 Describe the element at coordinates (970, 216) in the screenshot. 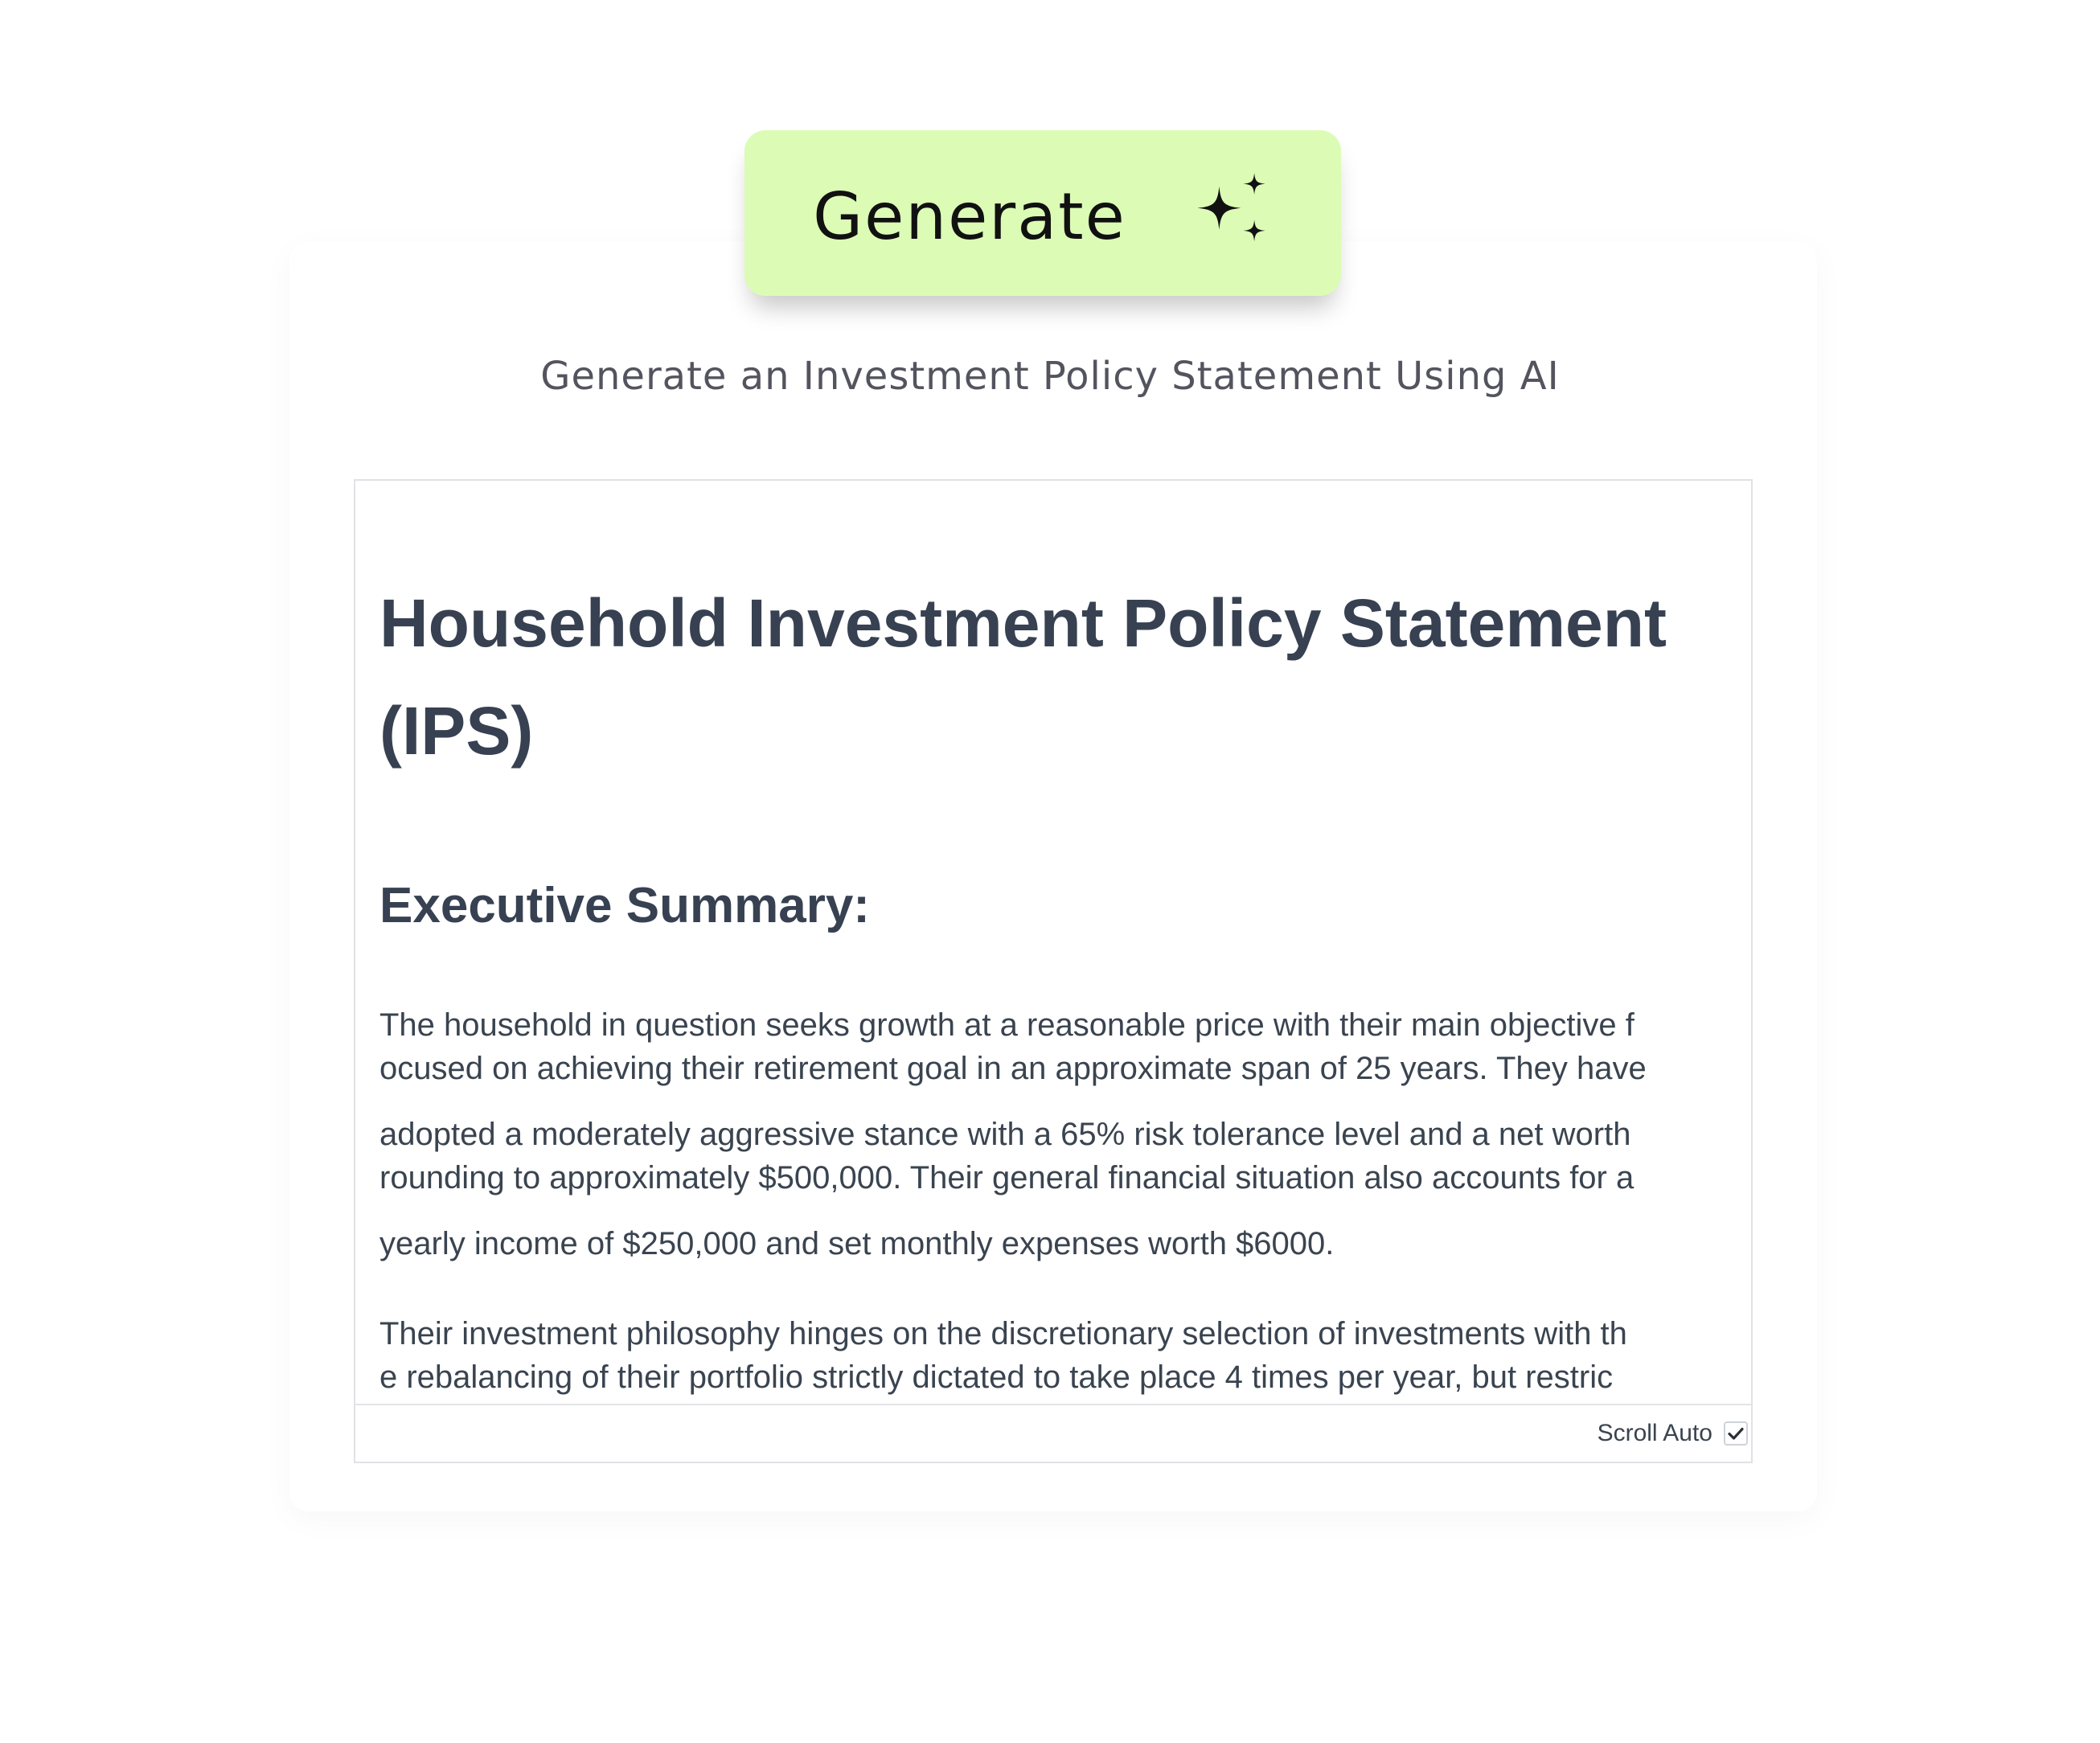

I see `generate-button-label: Generate` at that location.